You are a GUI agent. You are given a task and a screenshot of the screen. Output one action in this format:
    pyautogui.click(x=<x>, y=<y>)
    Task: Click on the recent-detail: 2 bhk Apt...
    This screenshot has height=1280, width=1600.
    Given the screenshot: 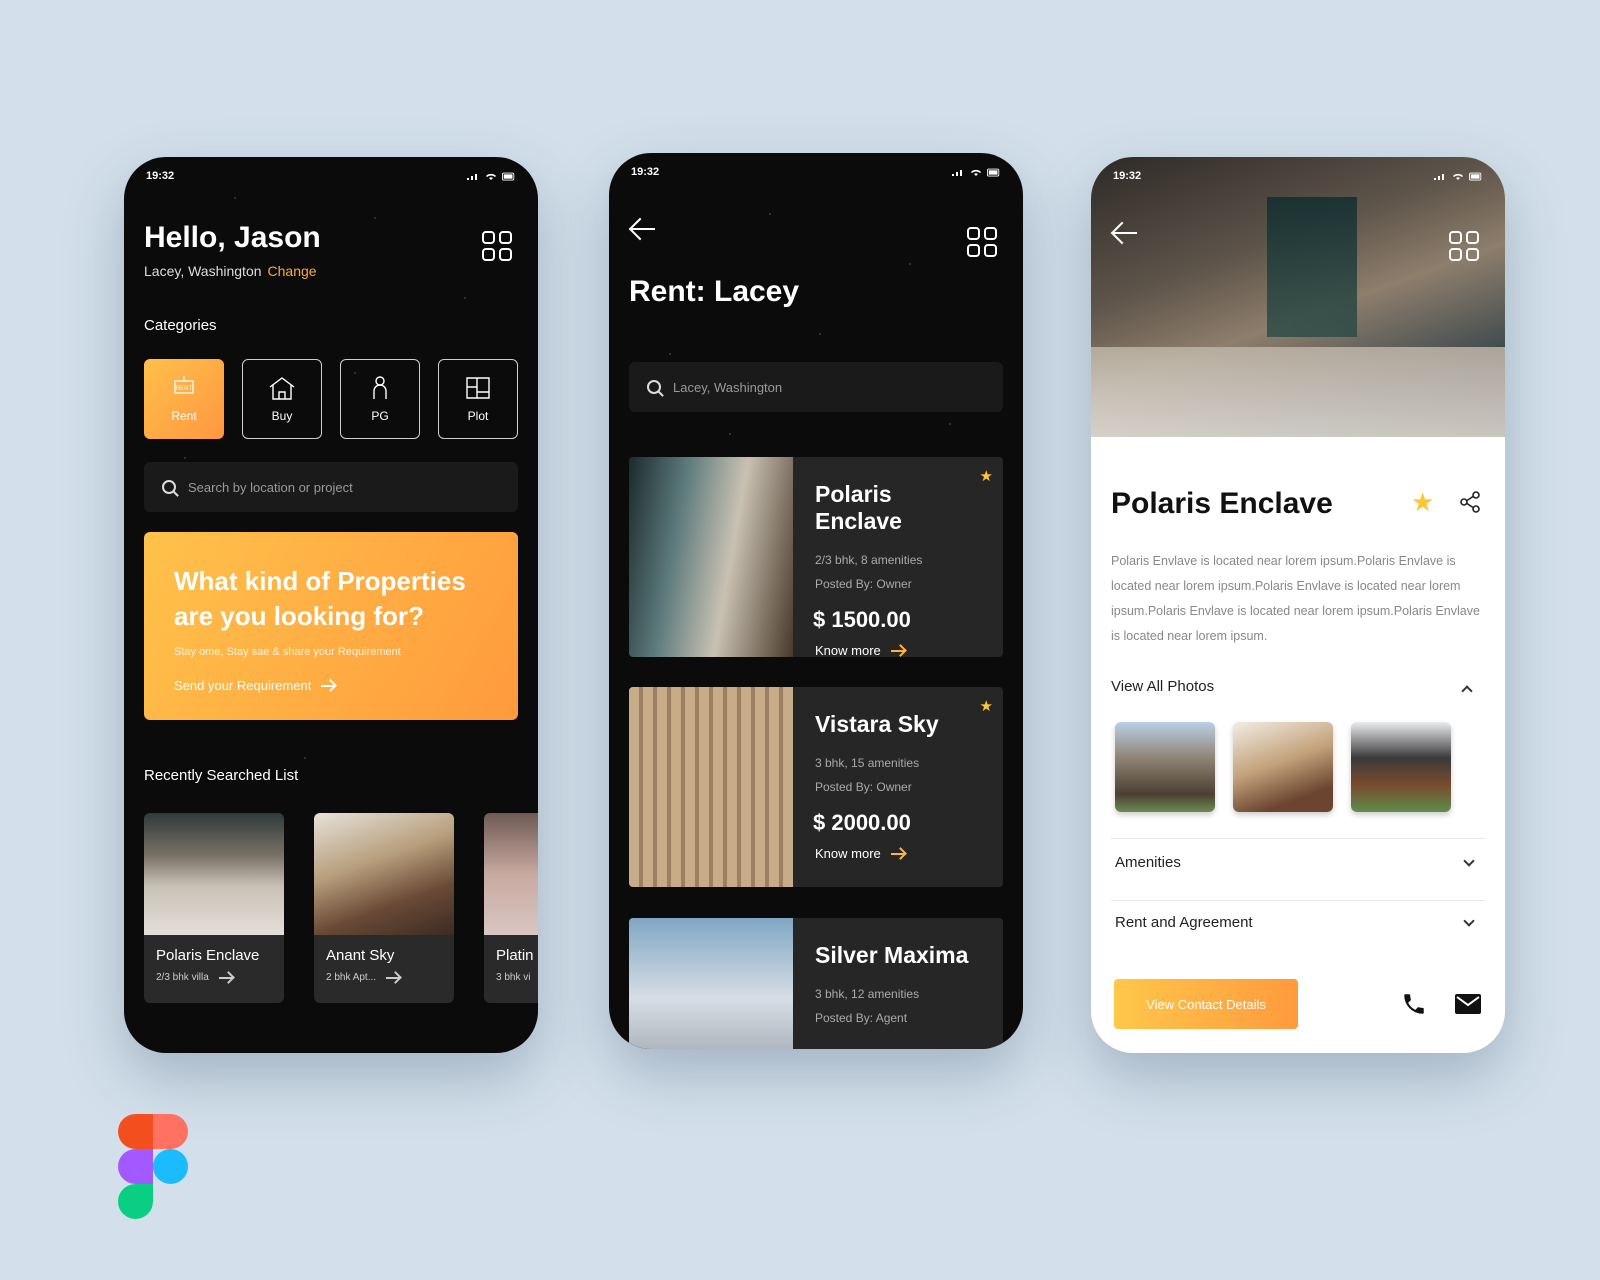 What is the action you would take?
    pyautogui.click(x=351, y=977)
    